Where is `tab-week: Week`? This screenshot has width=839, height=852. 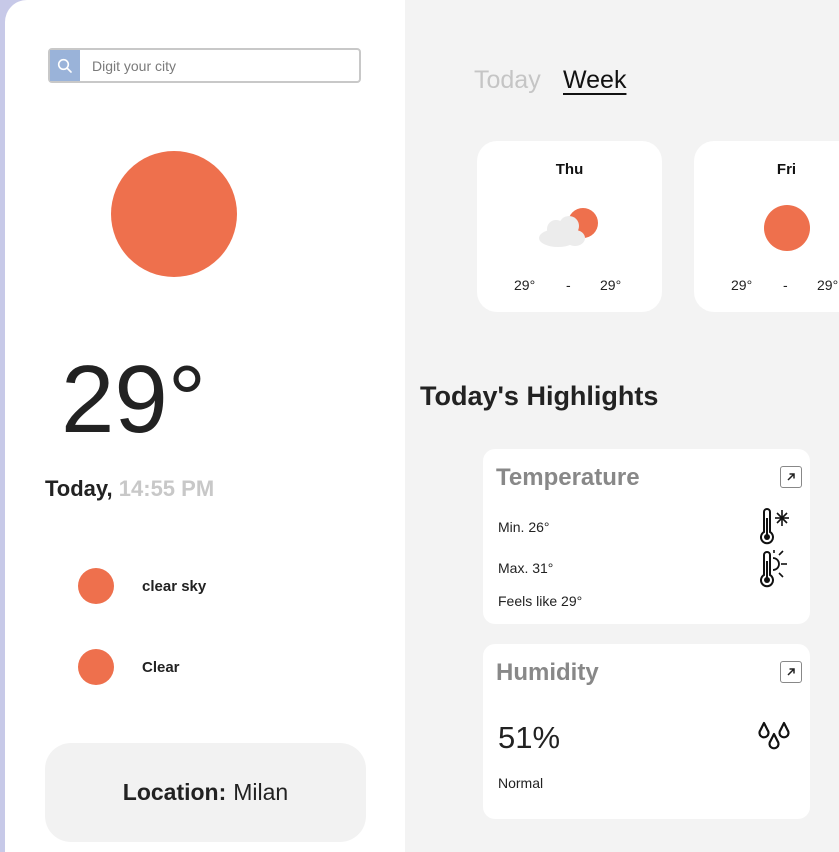
tab-week: Week is located at coordinates (594, 80).